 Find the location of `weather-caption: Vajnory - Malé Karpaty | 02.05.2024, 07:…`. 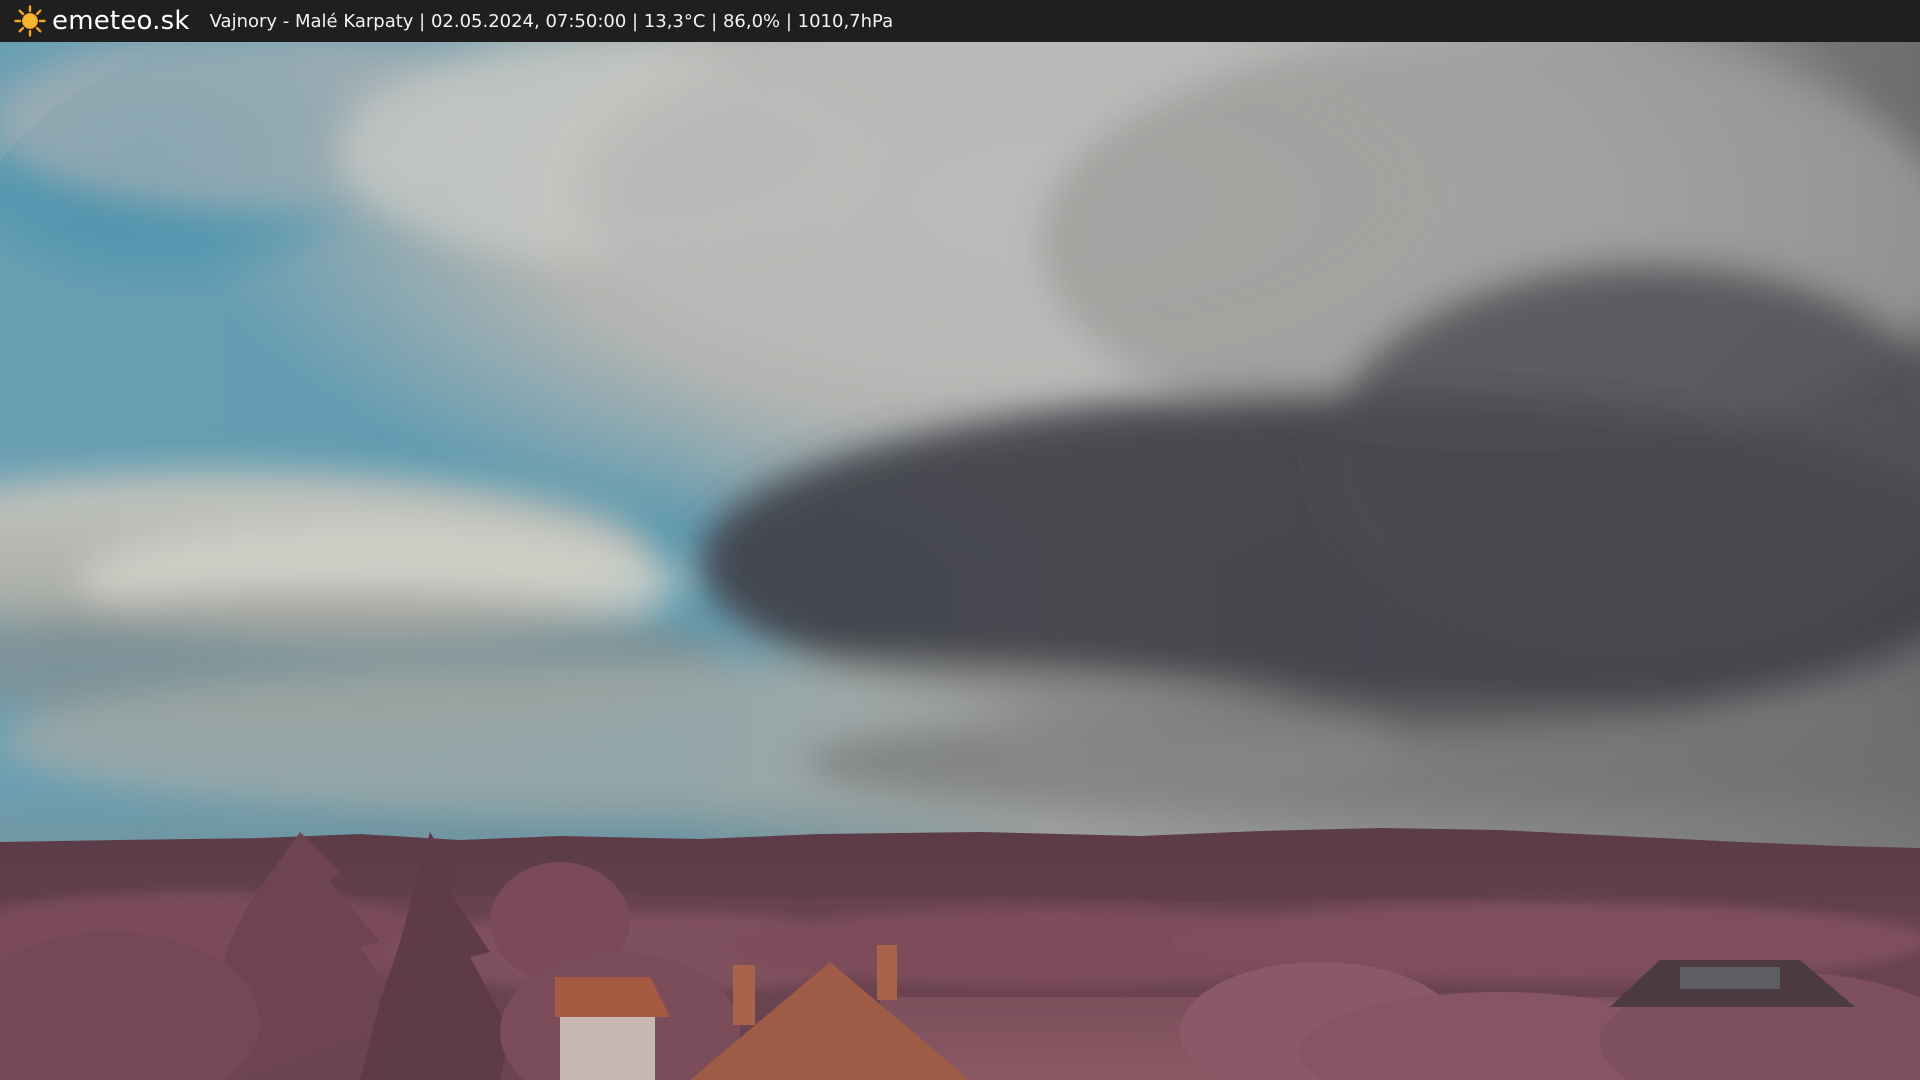

weather-caption: Vajnory - Malé Karpaty | 02.05.2024, 07:… is located at coordinates (551, 21).